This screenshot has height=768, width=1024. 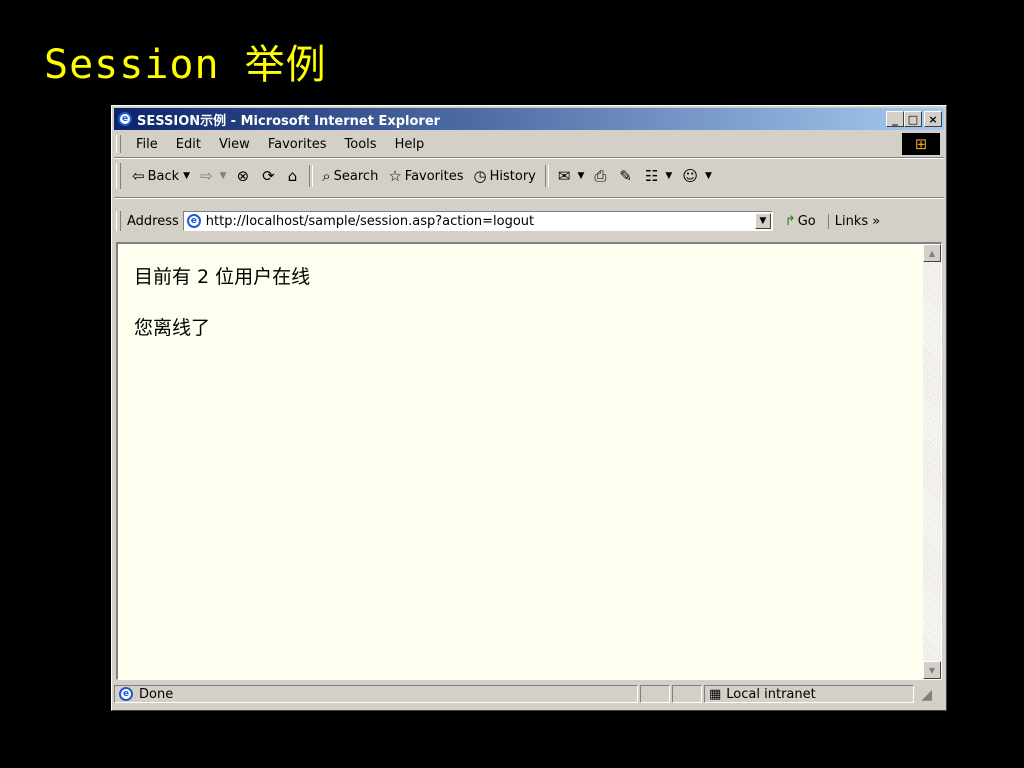 What do you see at coordinates (771, 694) in the screenshot?
I see `zone-text: Local intranet` at bounding box center [771, 694].